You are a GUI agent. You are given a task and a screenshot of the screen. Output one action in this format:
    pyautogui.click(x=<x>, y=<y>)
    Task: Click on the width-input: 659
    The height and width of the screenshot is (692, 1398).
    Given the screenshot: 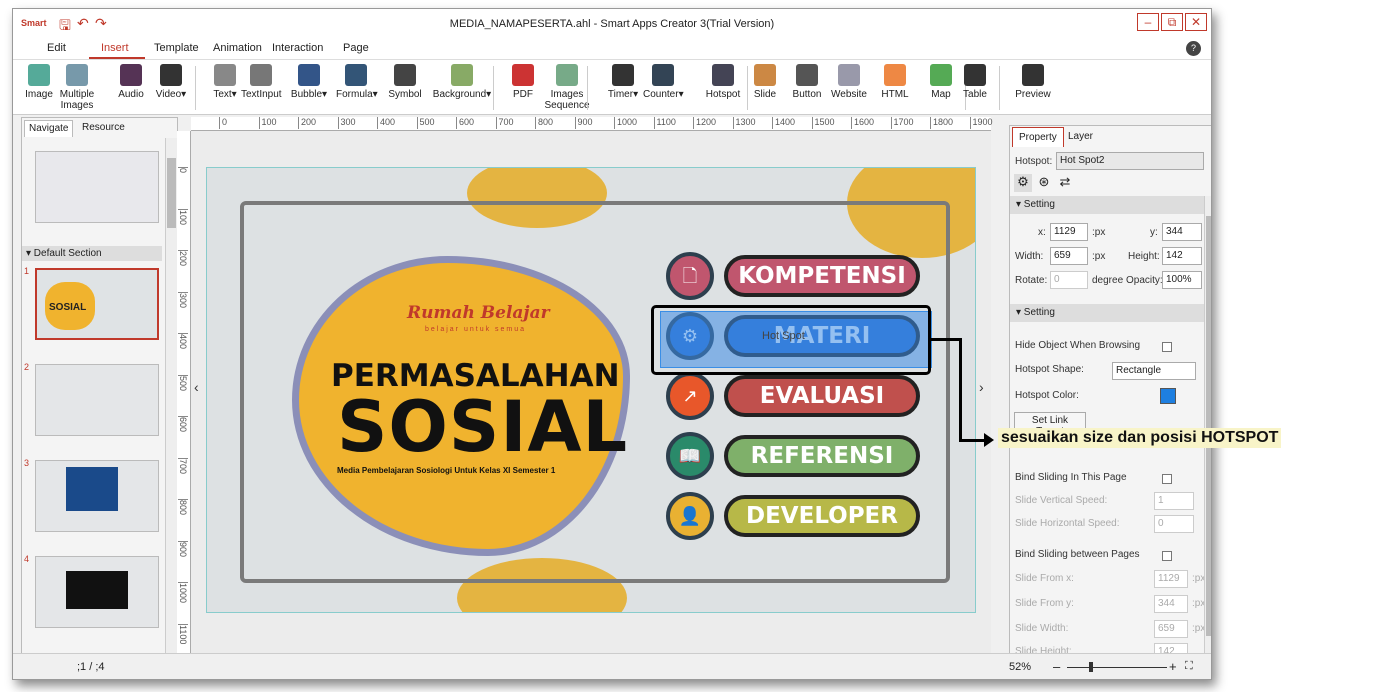 What is the action you would take?
    pyautogui.click(x=1069, y=256)
    